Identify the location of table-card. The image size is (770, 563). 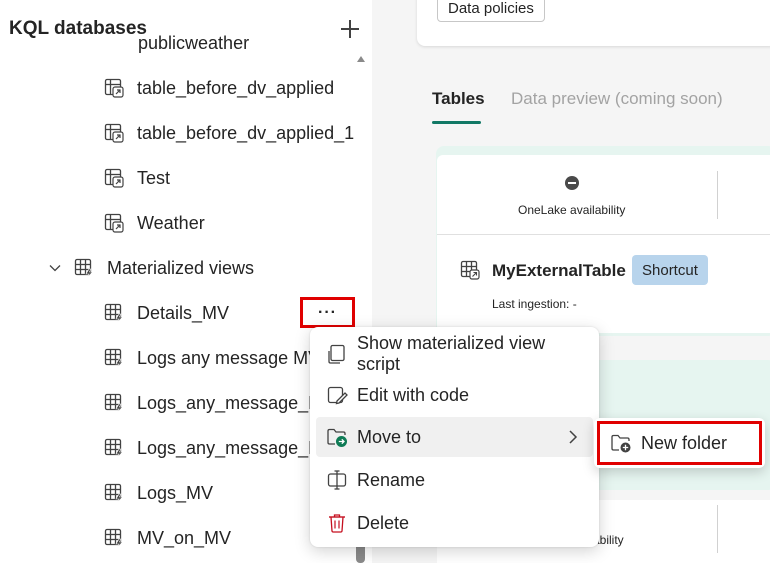
(603, 244).